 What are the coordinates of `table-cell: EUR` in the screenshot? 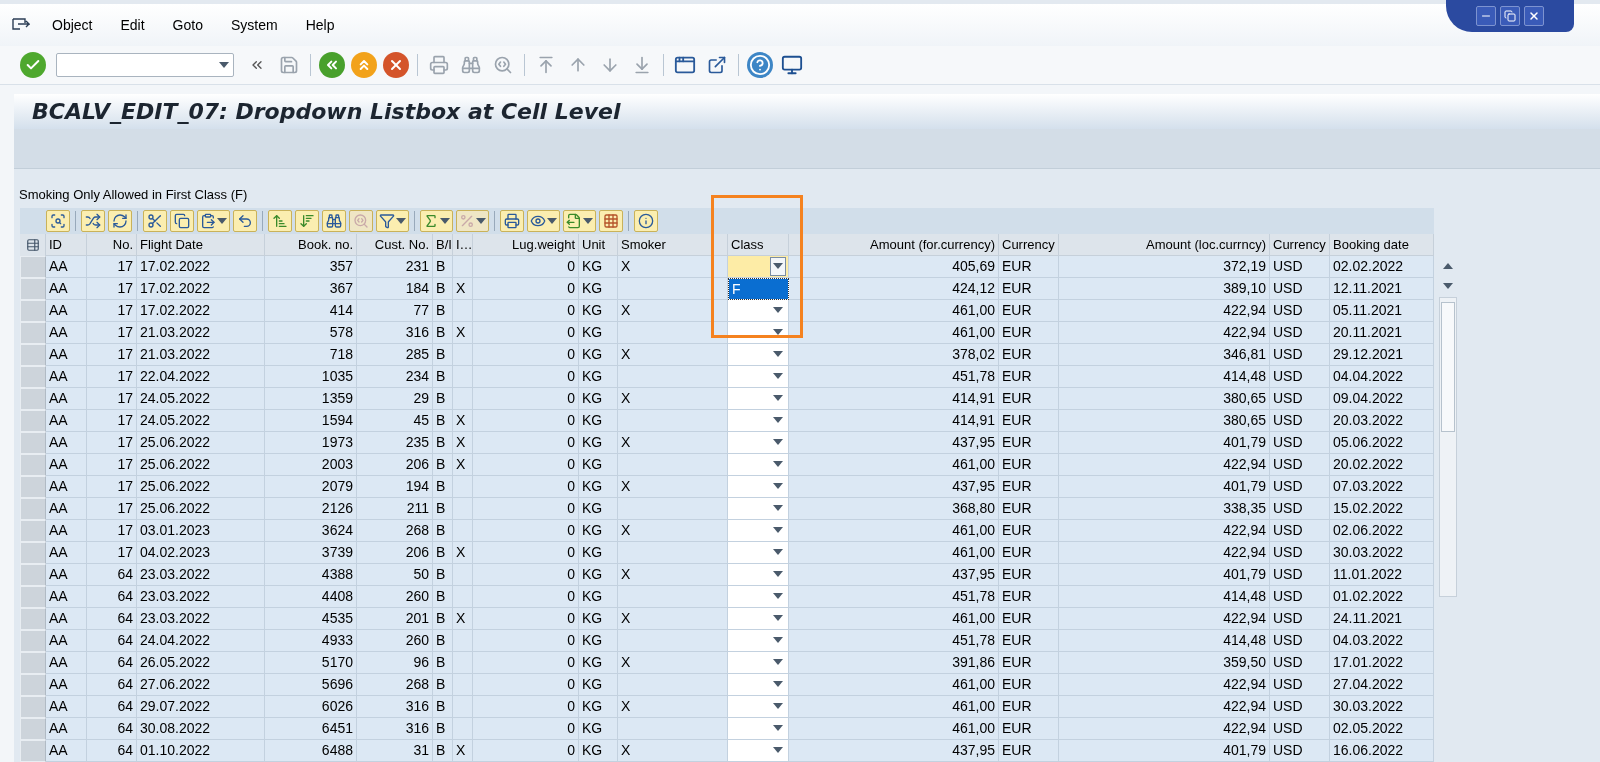 It's located at (1029, 641).